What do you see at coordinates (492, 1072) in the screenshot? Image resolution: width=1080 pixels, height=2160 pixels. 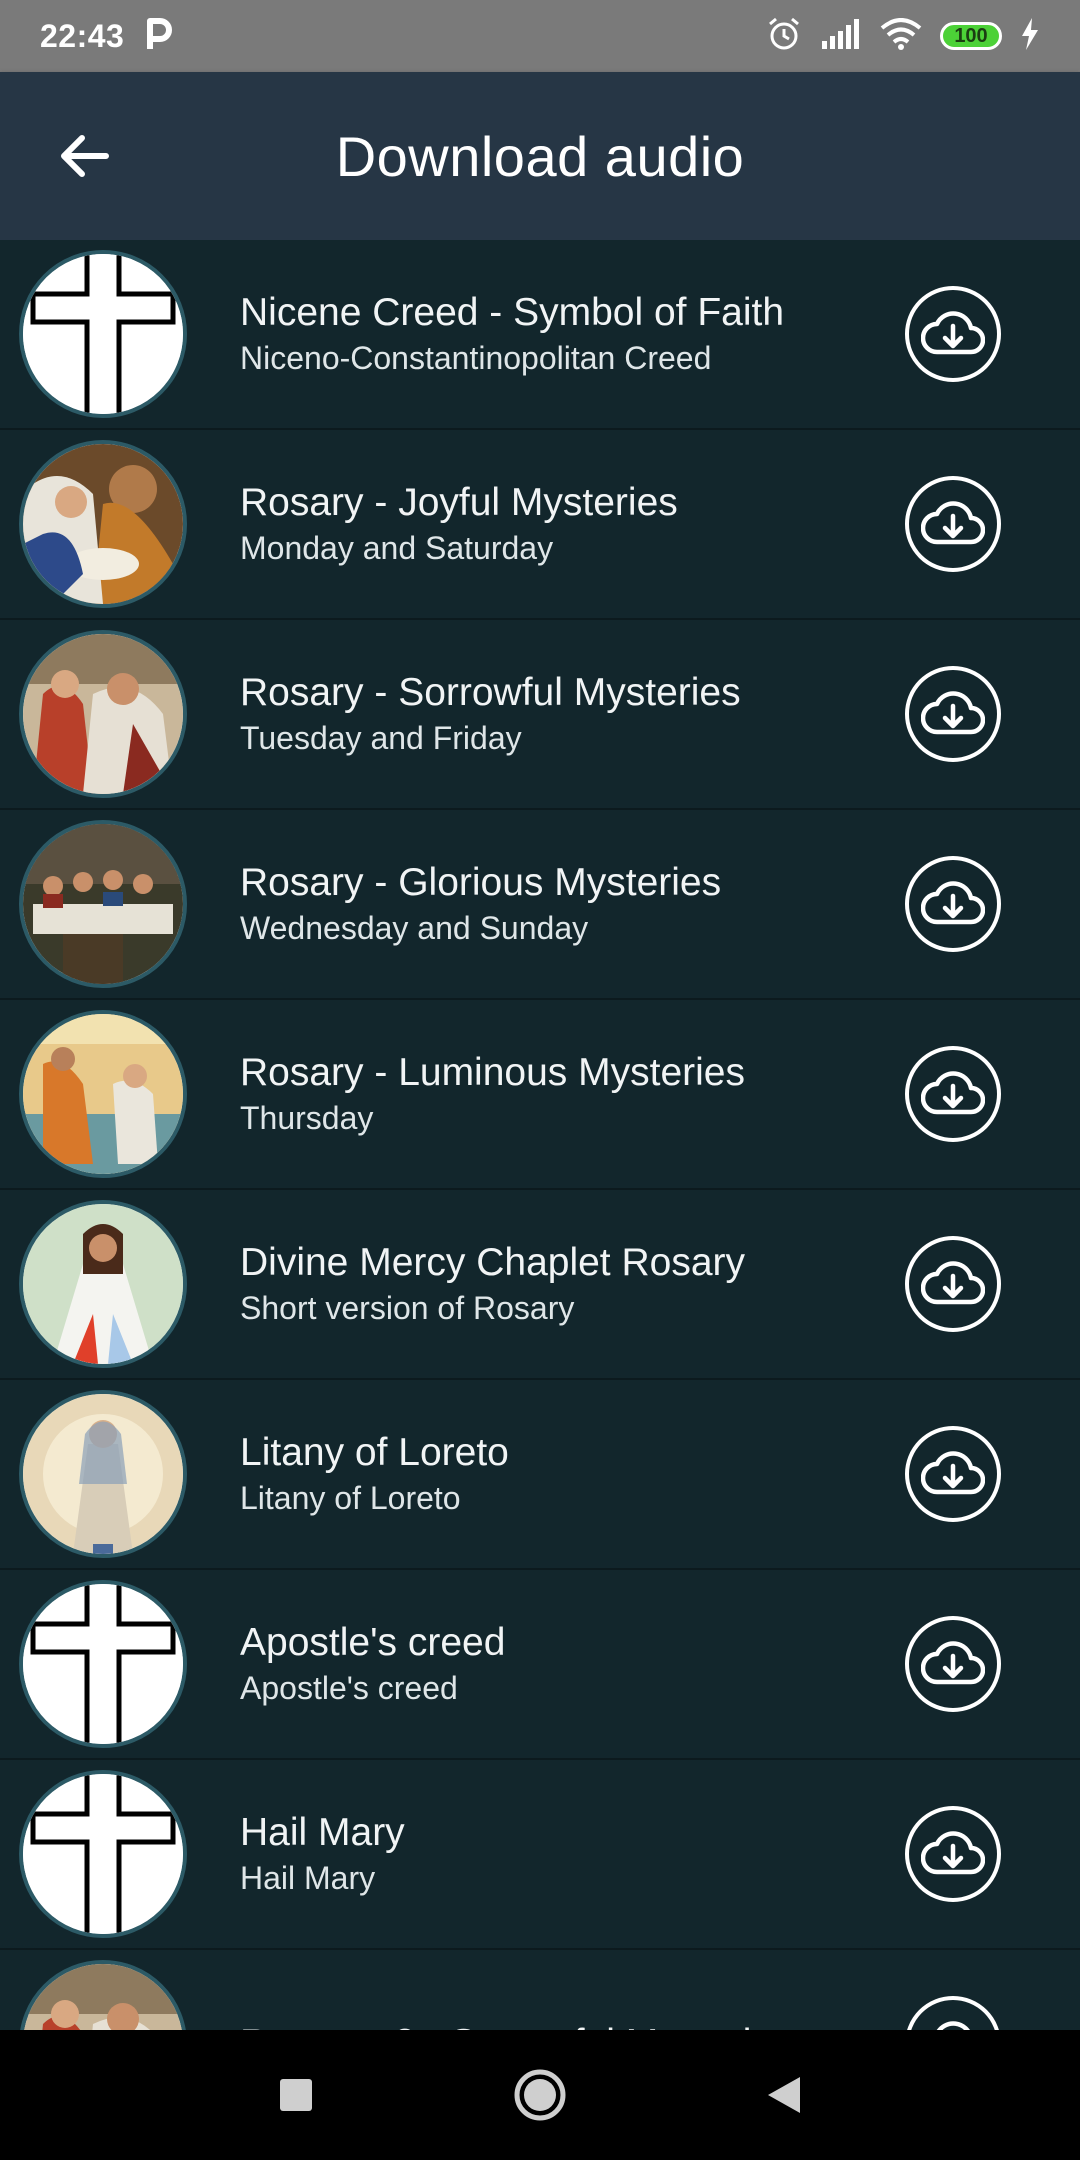 I see `item-title: Rosary - Luminous Mysteries` at bounding box center [492, 1072].